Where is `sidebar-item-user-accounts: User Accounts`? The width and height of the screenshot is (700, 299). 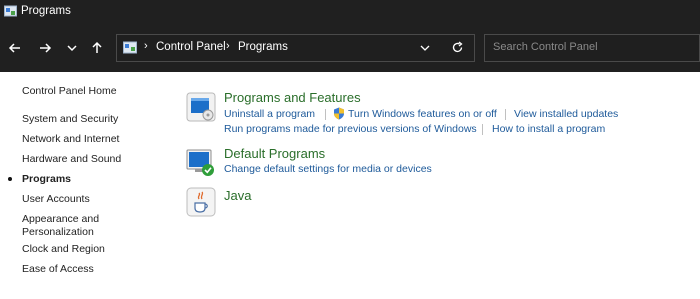 sidebar-item-user-accounts: User Accounts is located at coordinates (56, 199).